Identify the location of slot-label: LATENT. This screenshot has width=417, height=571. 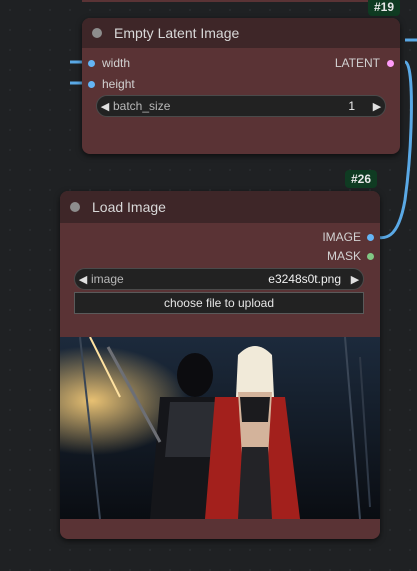
(357, 63).